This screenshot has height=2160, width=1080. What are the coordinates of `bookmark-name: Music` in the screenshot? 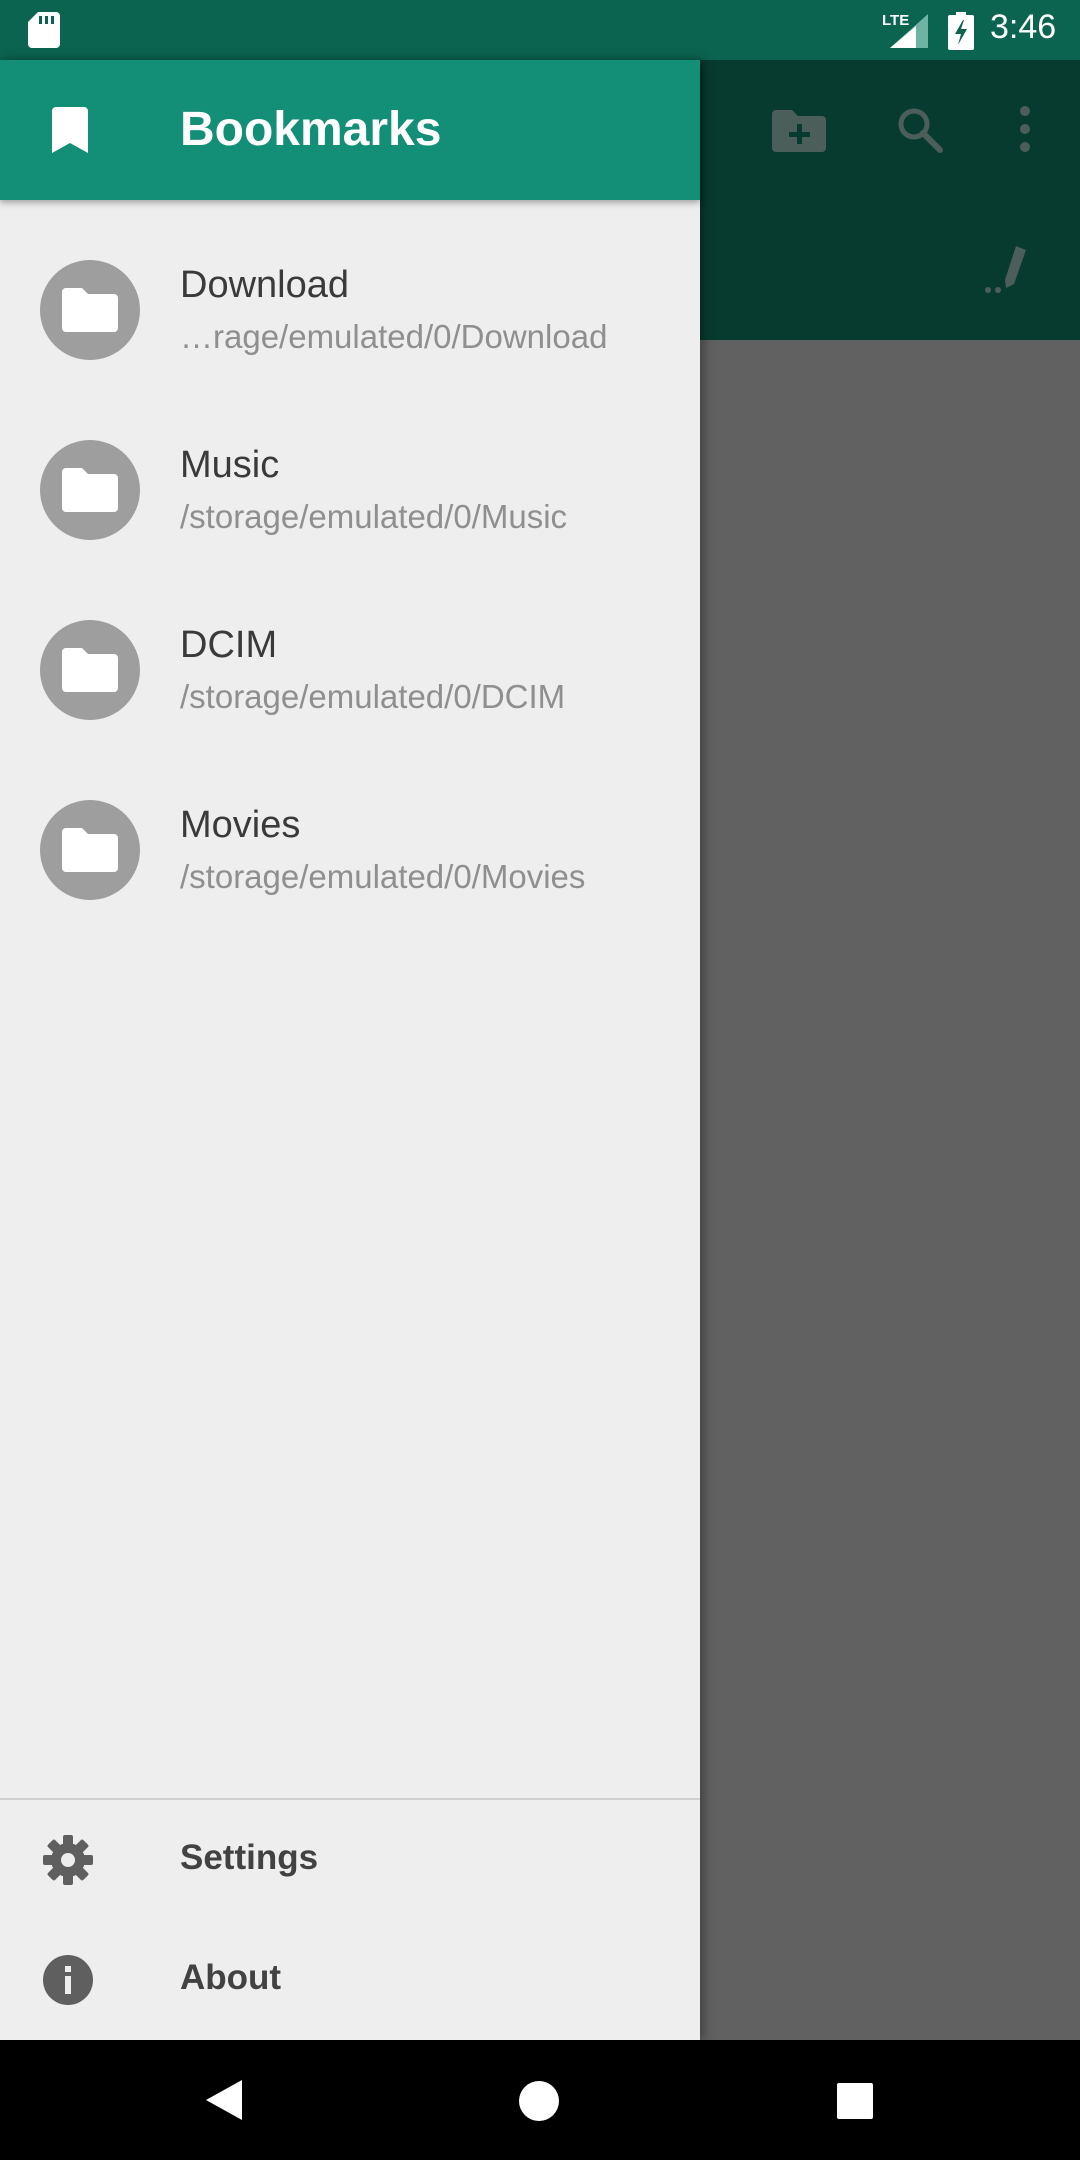 It's located at (230, 465).